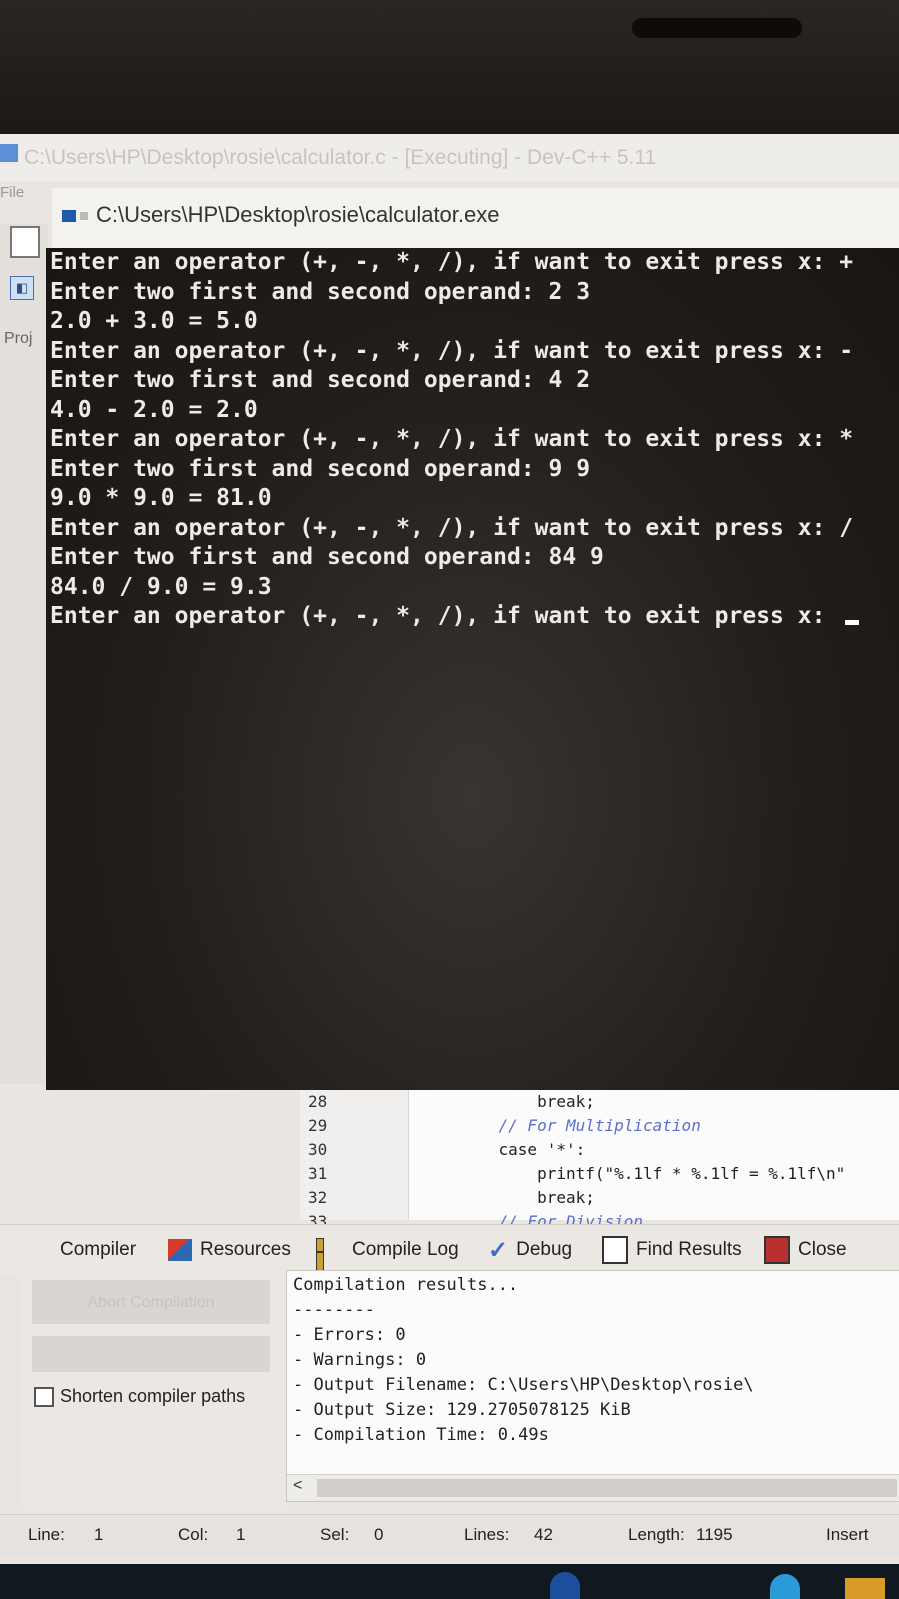 The image size is (899, 1599). Describe the element at coordinates (245, 1249) in the screenshot. I see `tab-resources-label: Resources` at that location.